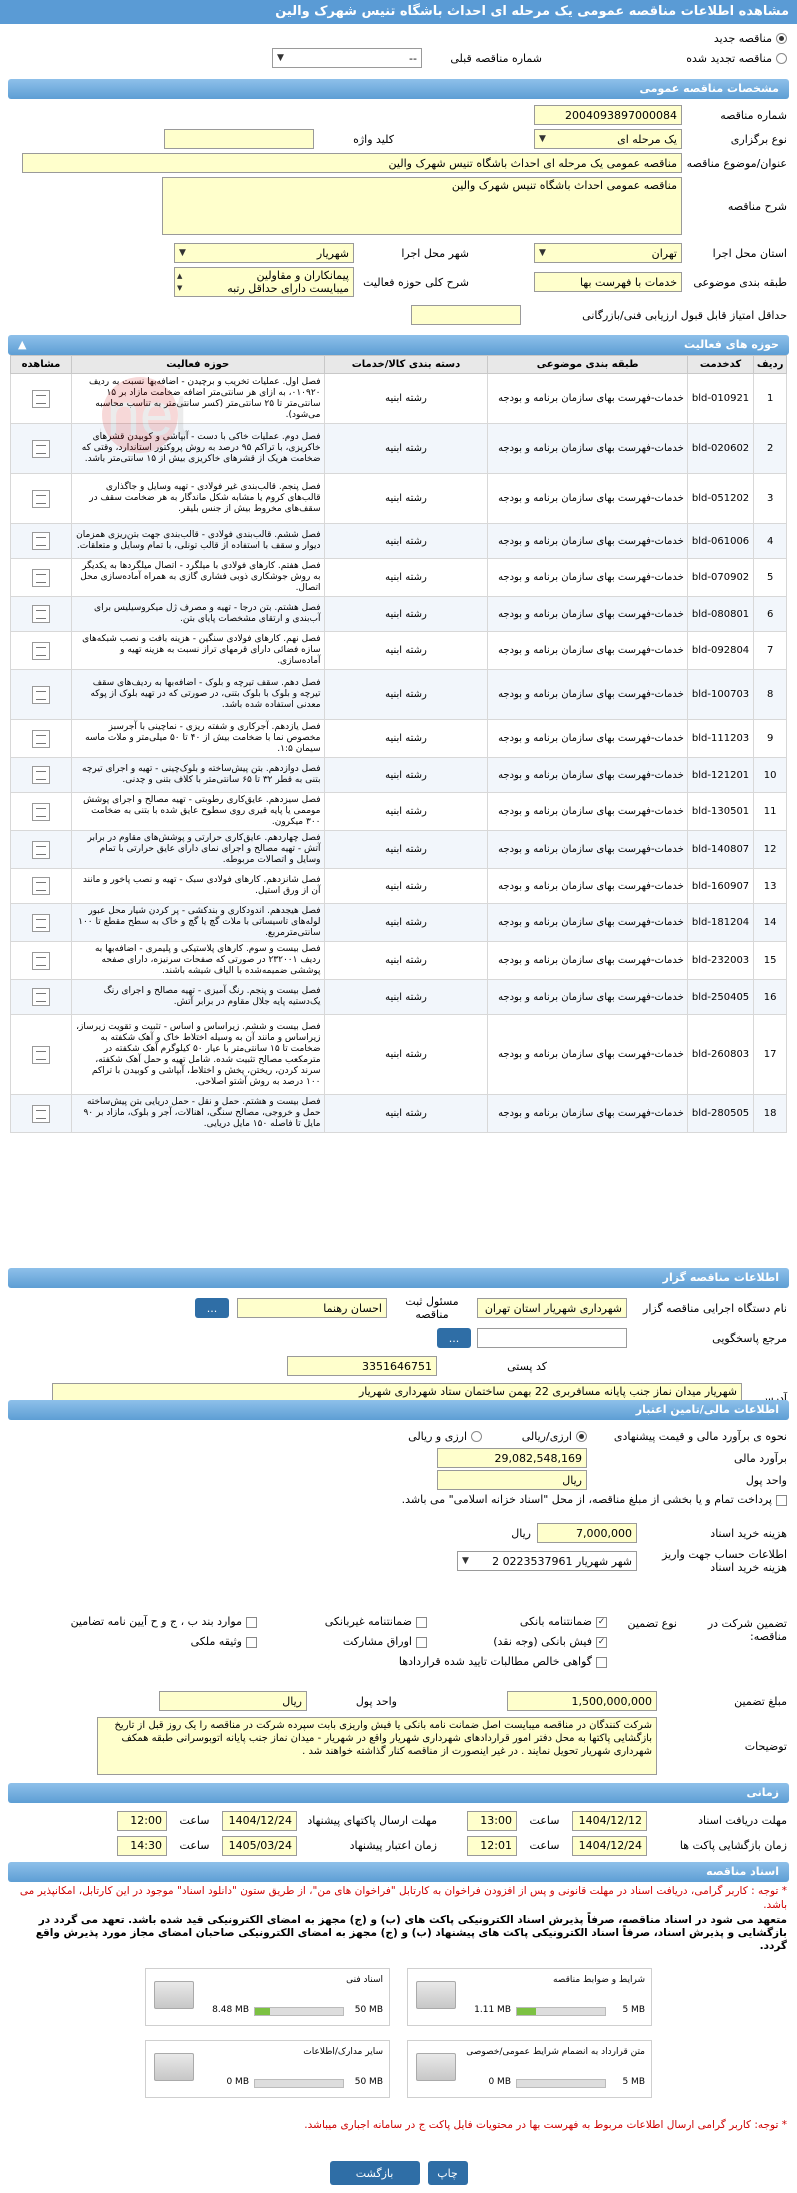 The height and width of the screenshot is (2193, 797). Describe the element at coordinates (374, 2173) in the screenshot. I see `back-button: بازگشت` at that location.